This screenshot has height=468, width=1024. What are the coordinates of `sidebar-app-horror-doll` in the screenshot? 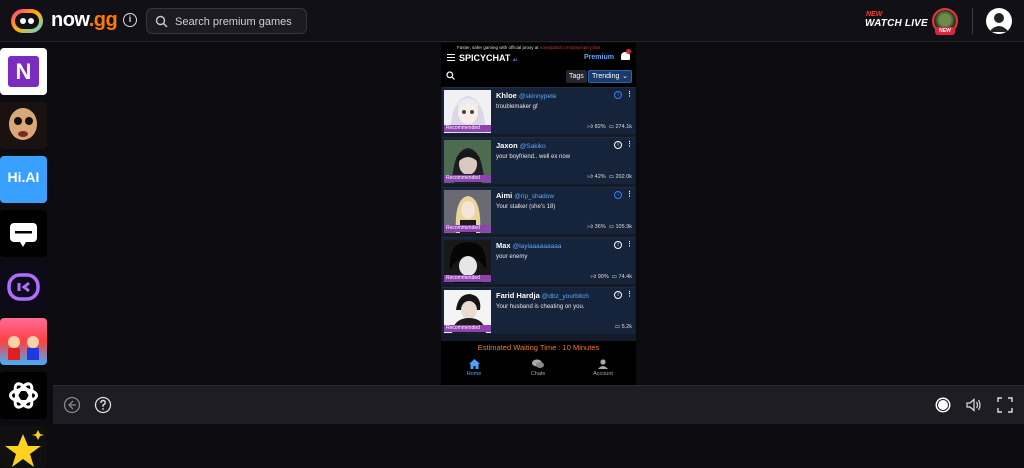 It's located at (23, 125).